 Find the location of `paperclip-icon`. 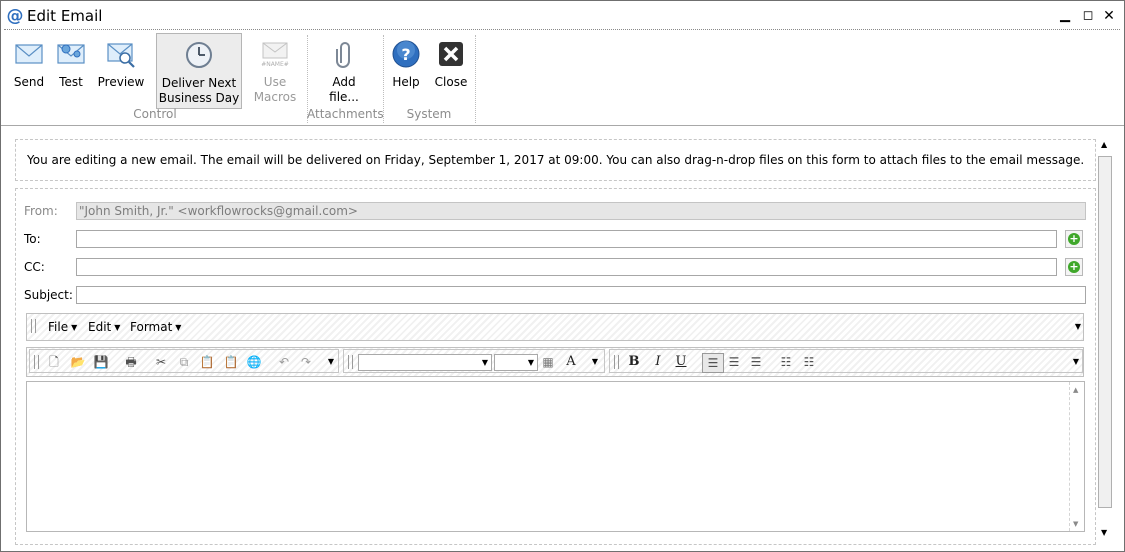

paperclip-icon is located at coordinates (343, 55).